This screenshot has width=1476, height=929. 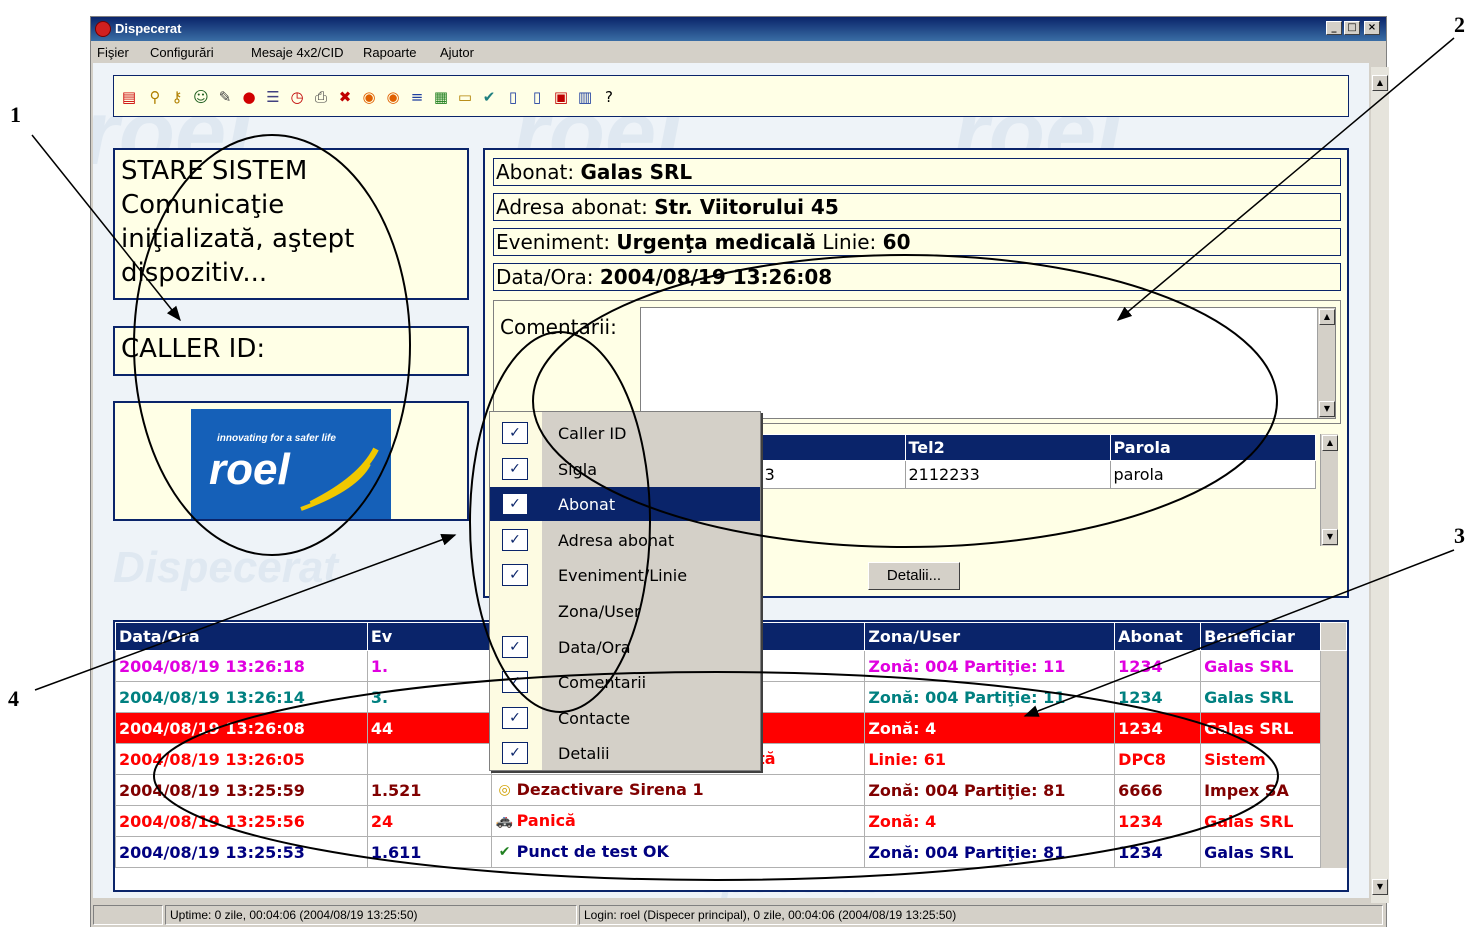 What do you see at coordinates (177, 97) in the screenshot?
I see `key-icon: ⚷` at bounding box center [177, 97].